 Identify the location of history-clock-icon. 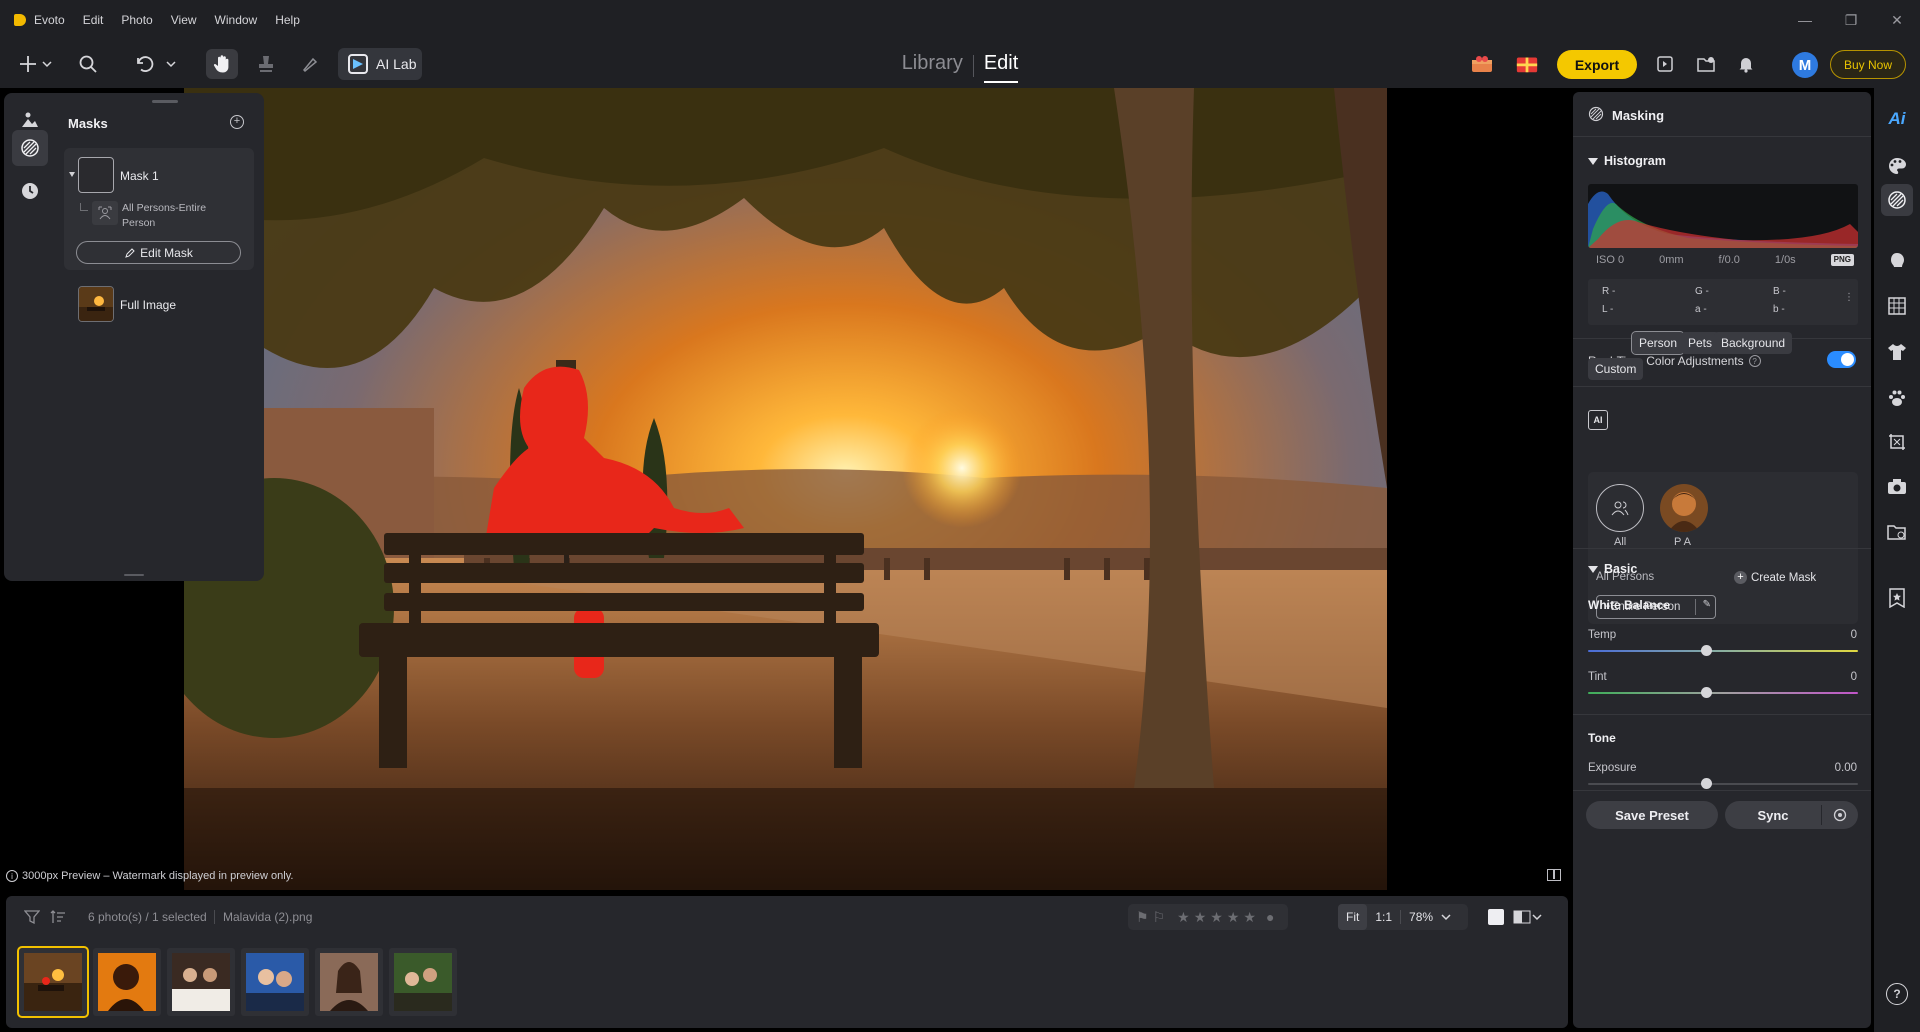
(30, 191).